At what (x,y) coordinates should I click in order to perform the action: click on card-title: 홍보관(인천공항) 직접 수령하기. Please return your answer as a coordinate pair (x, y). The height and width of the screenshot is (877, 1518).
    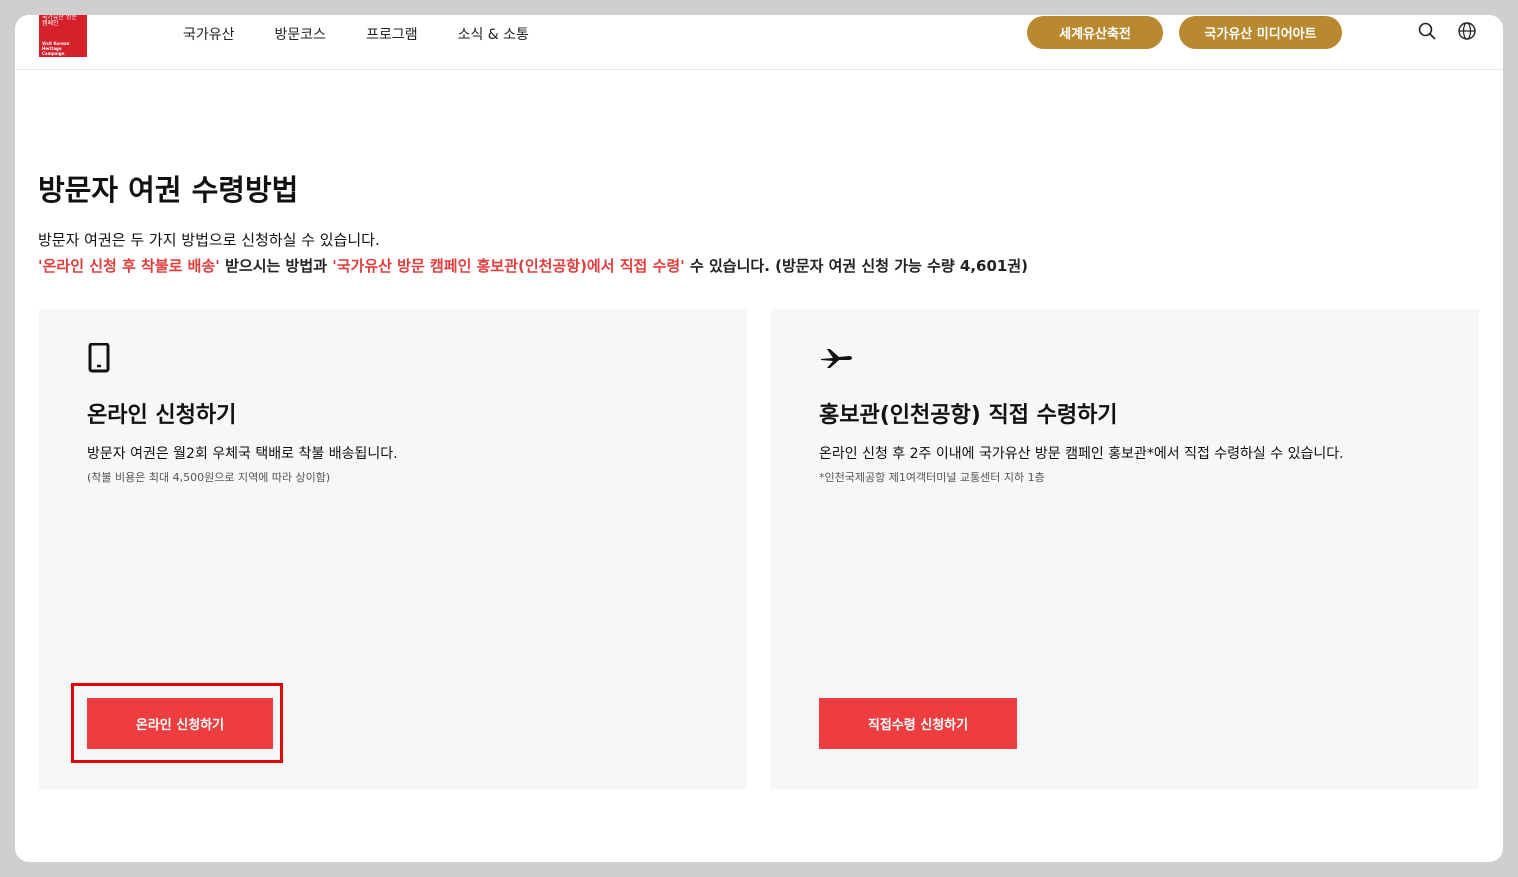
    Looking at the image, I should click on (968, 415).